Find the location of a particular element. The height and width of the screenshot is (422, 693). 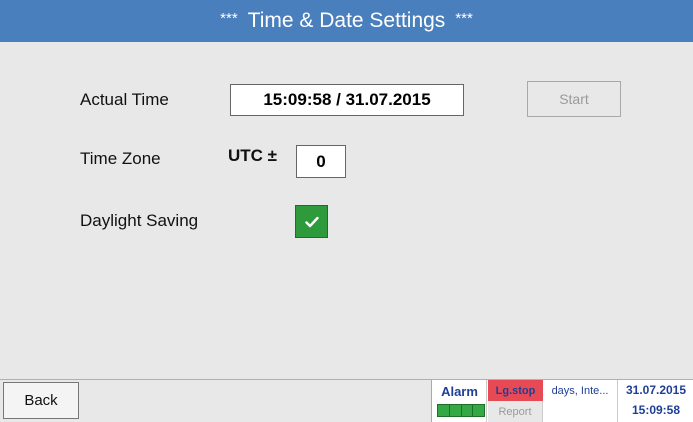

back-button: Back is located at coordinates (41, 400).